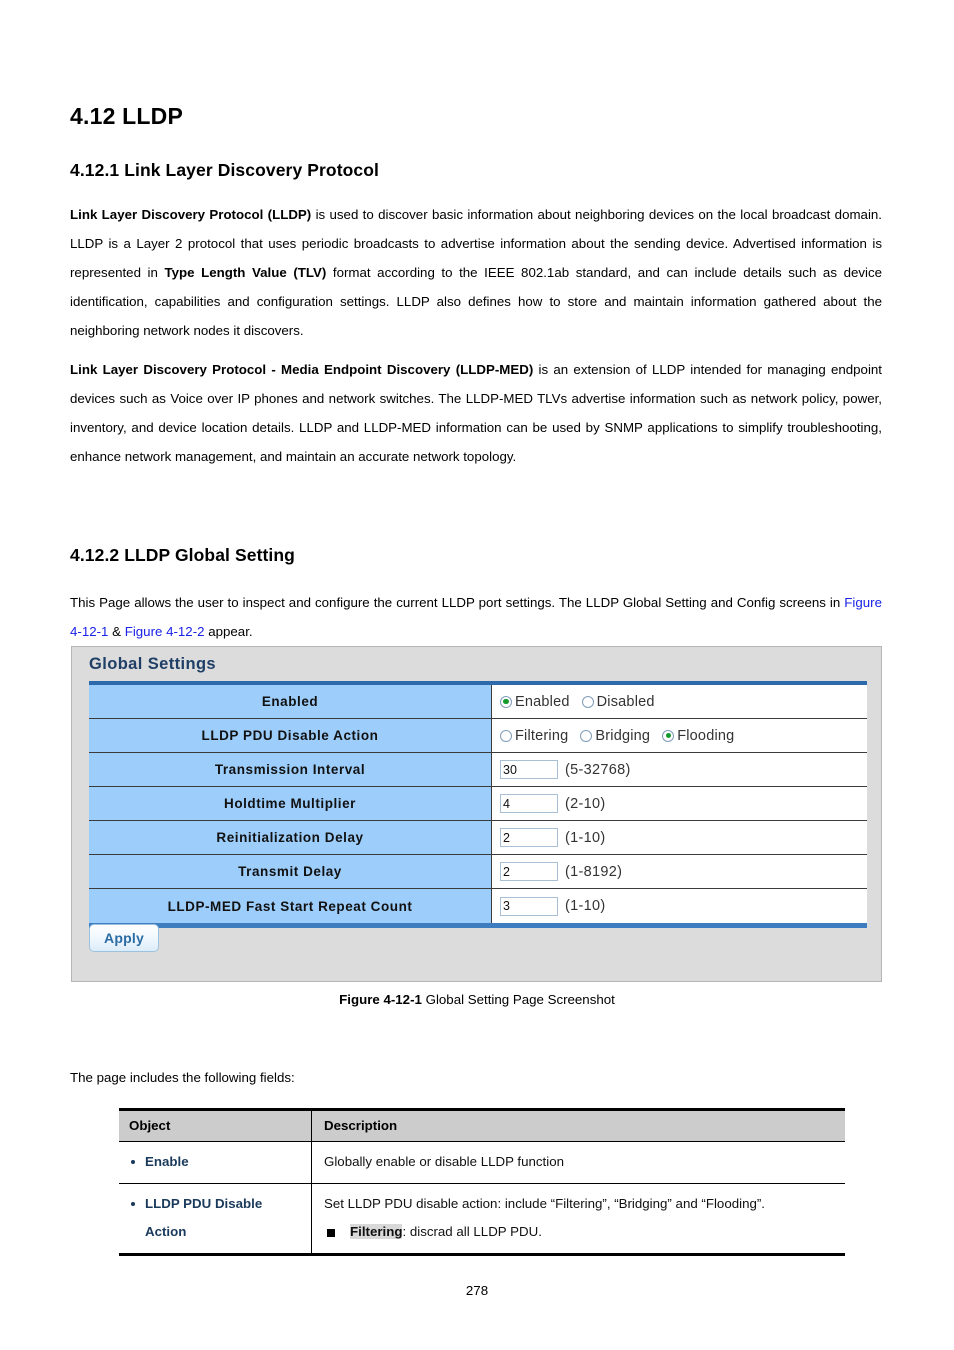 Image resolution: width=954 pixels, height=1350 pixels. What do you see at coordinates (376, 1231) in the screenshot?
I see `description-sub-bold: Filtering` at bounding box center [376, 1231].